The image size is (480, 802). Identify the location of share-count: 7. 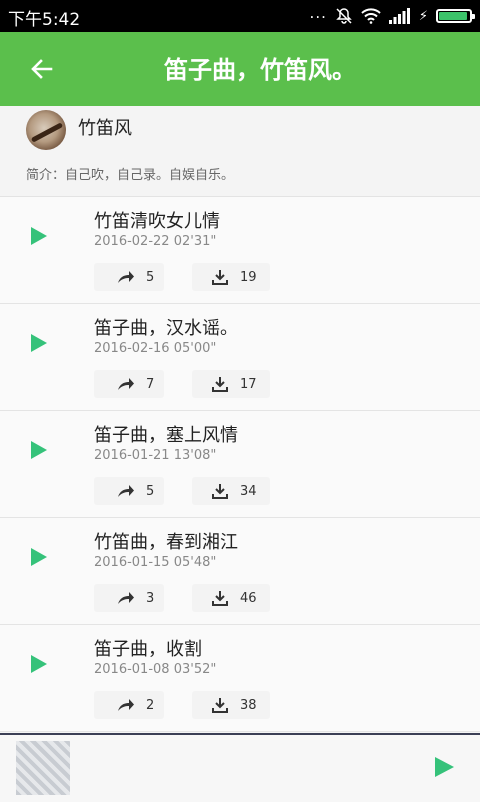
(150, 384).